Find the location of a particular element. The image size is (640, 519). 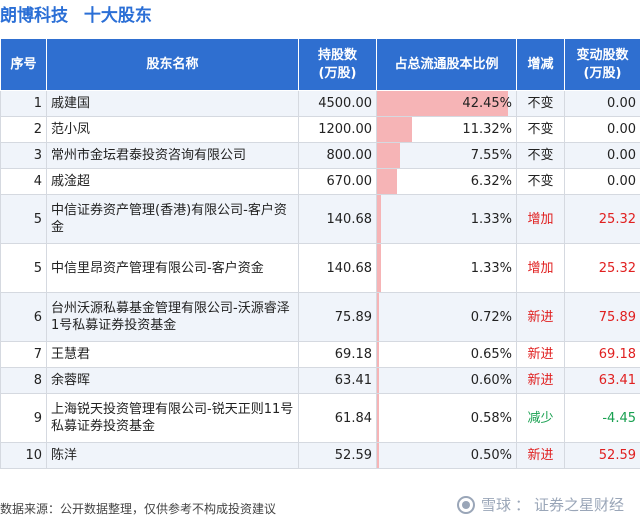

ratio-cell: 0.65% is located at coordinates (446, 354).